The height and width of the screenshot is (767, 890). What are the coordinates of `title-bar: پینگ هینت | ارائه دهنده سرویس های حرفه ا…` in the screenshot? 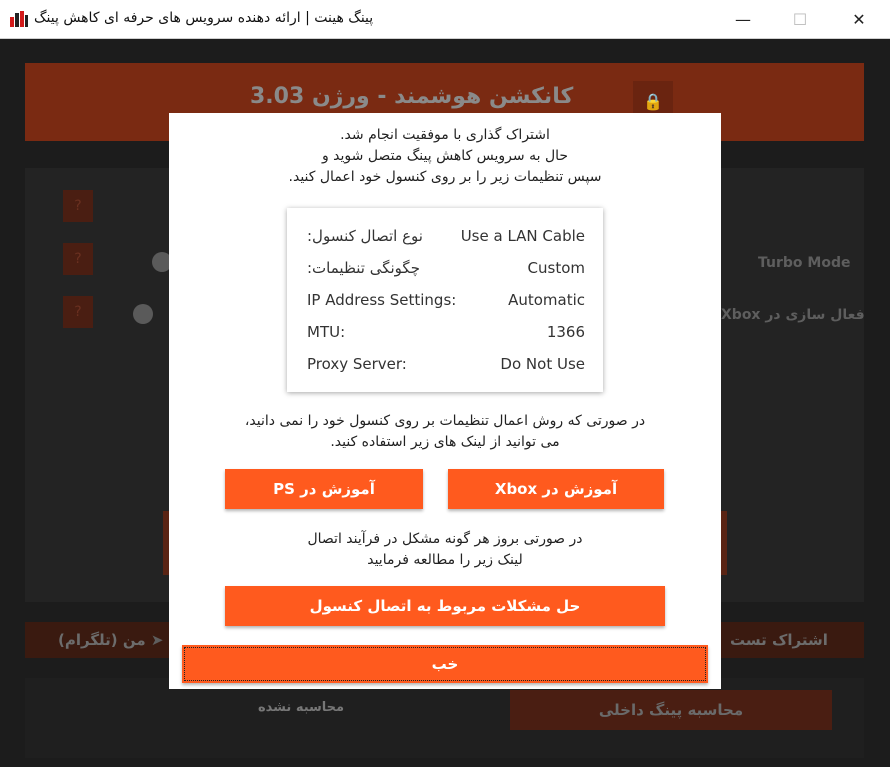 It's located at (445, 19).